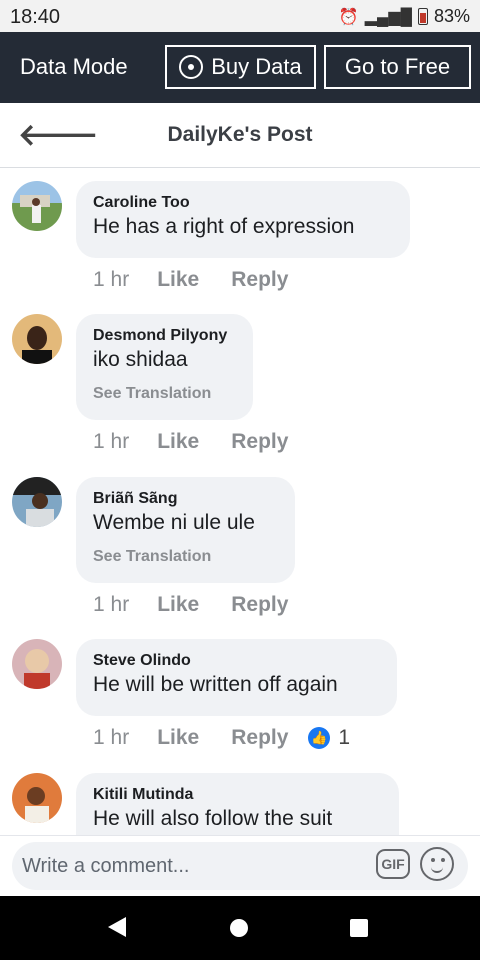 This screenshot has height=960, width=480. What do you see at coordinates (174, 522) in the screenshot?
I see `comment-text: Wembe ni ule ule` at bounding box center [174, 522].